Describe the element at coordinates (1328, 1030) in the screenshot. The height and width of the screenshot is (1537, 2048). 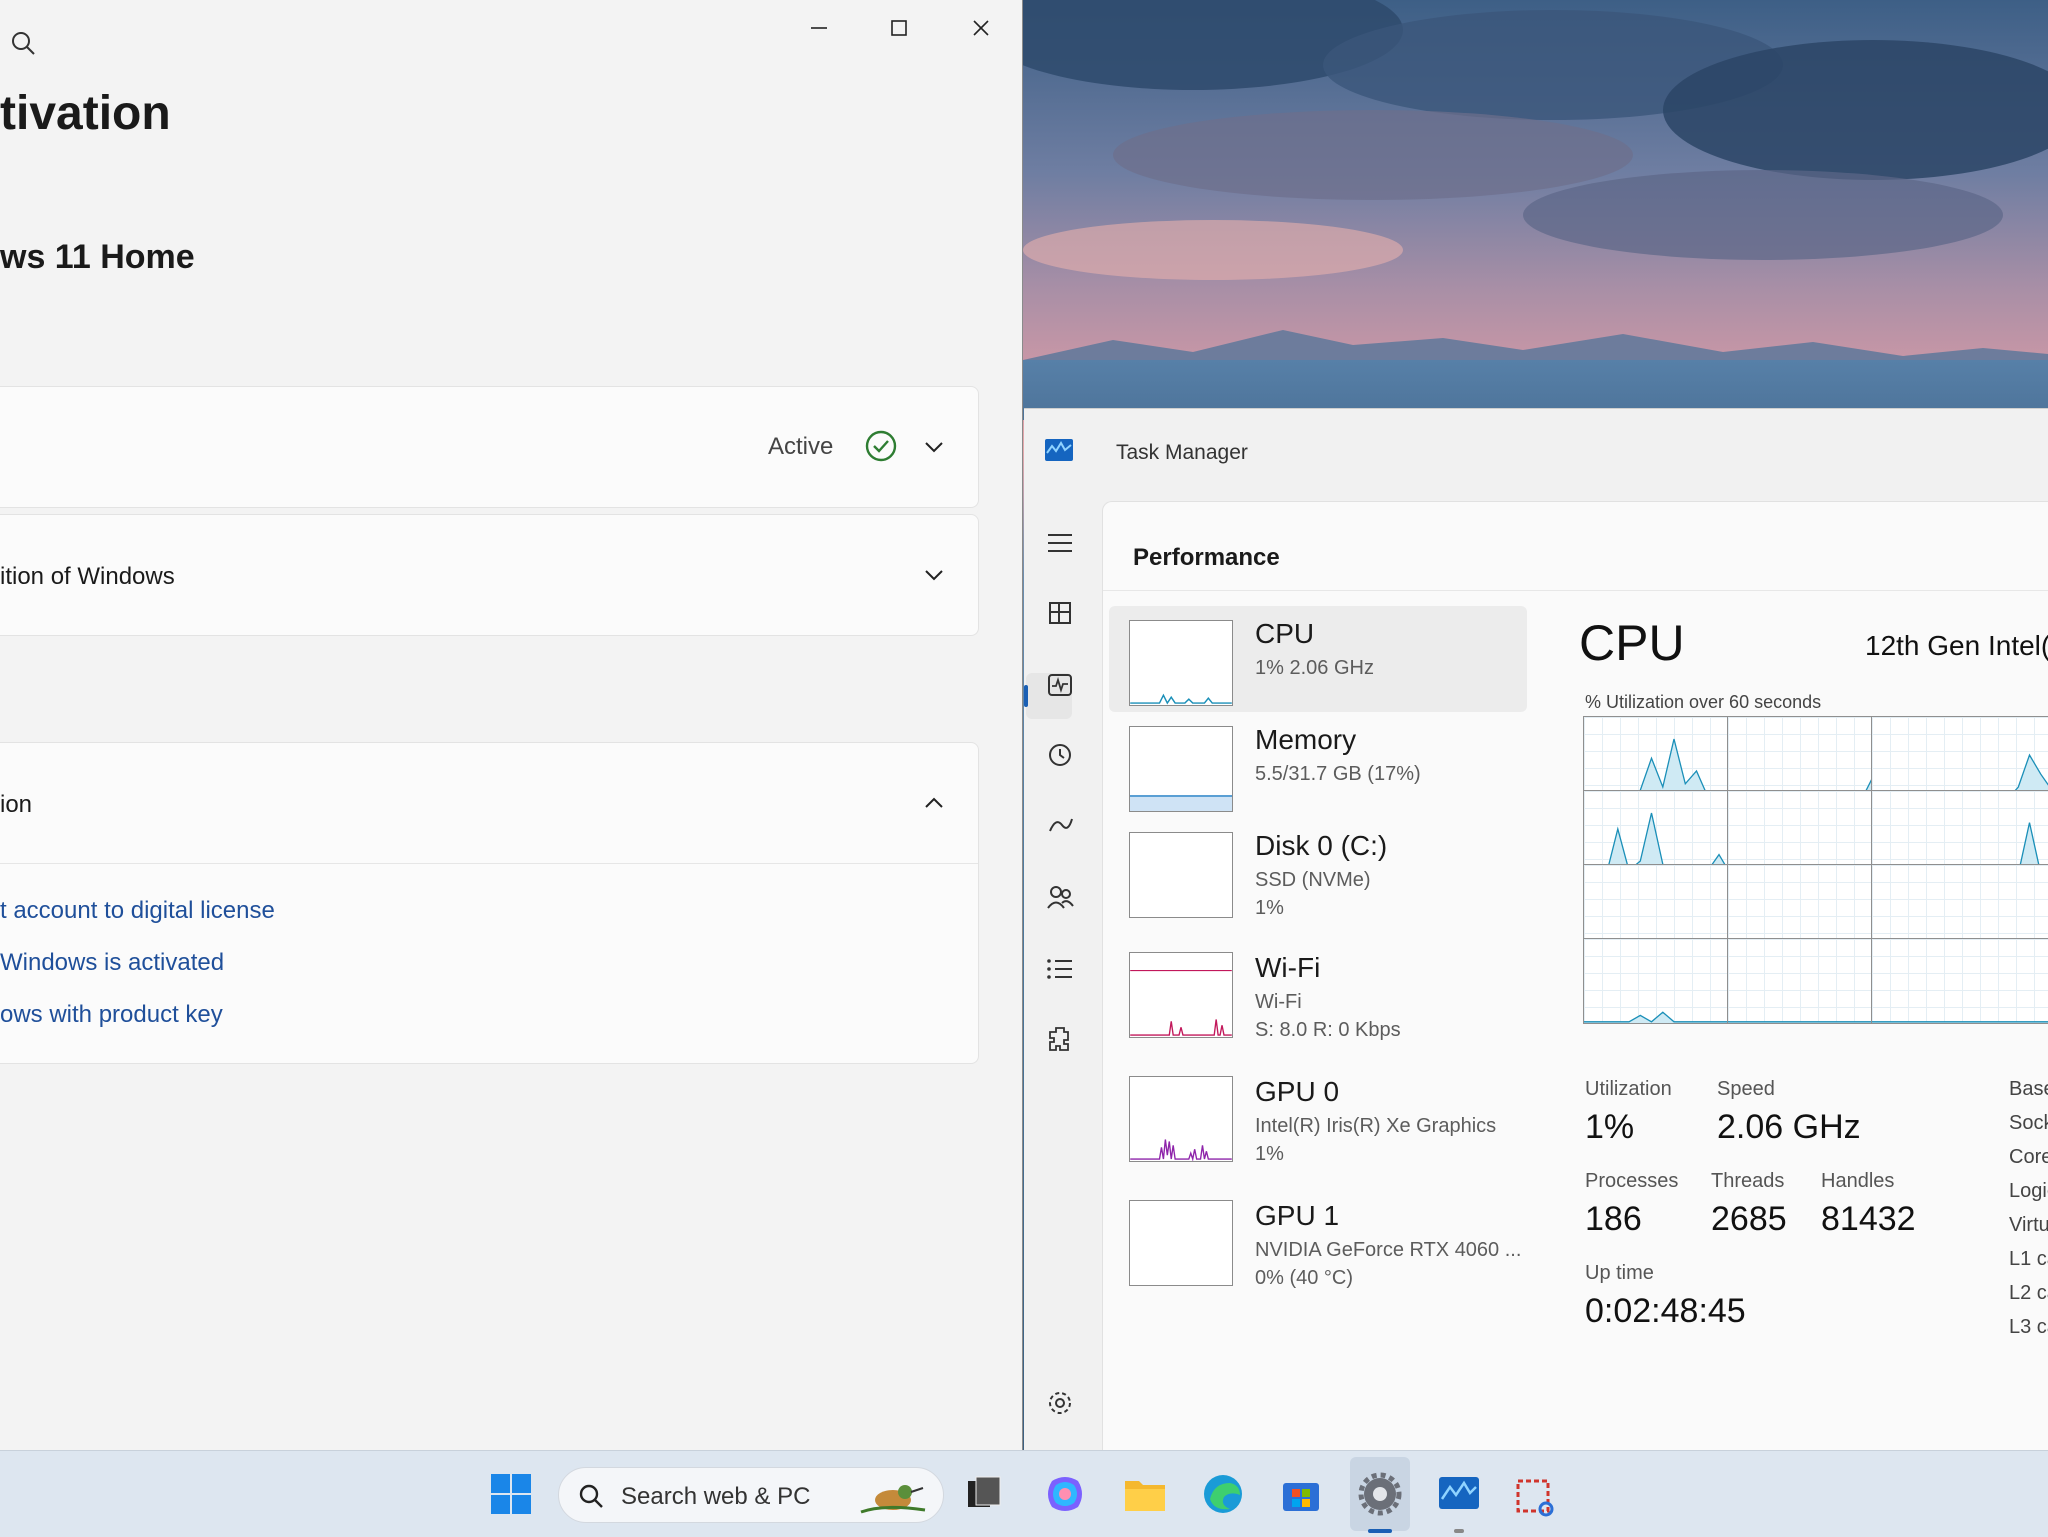
I see `resource-detail: S: 8.0 R: 0 Kbps` at that location.